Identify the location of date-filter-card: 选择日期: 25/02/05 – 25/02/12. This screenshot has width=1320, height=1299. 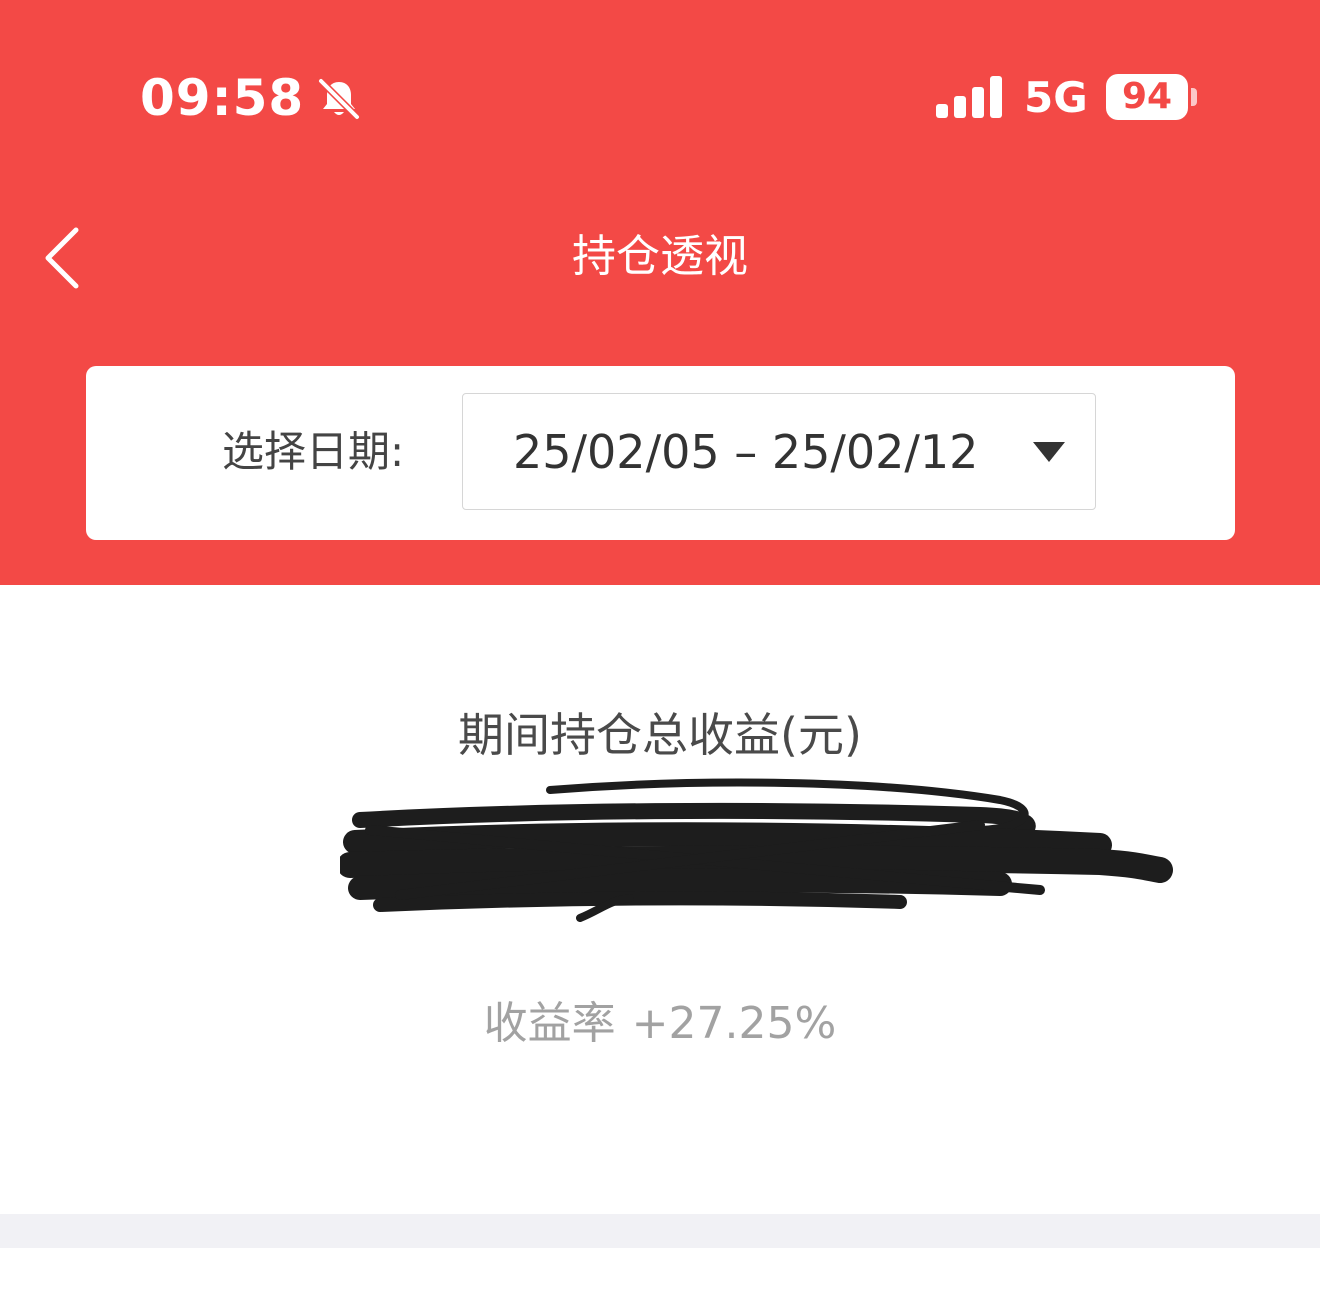
(660, 453).